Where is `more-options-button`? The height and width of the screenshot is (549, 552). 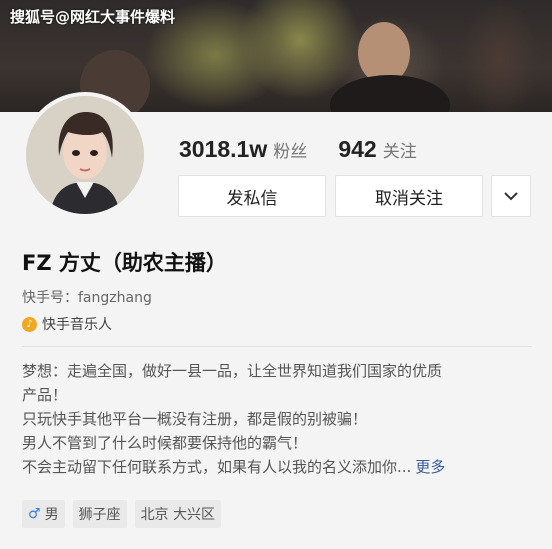
more-options-button is located at coordinates (511, 196).